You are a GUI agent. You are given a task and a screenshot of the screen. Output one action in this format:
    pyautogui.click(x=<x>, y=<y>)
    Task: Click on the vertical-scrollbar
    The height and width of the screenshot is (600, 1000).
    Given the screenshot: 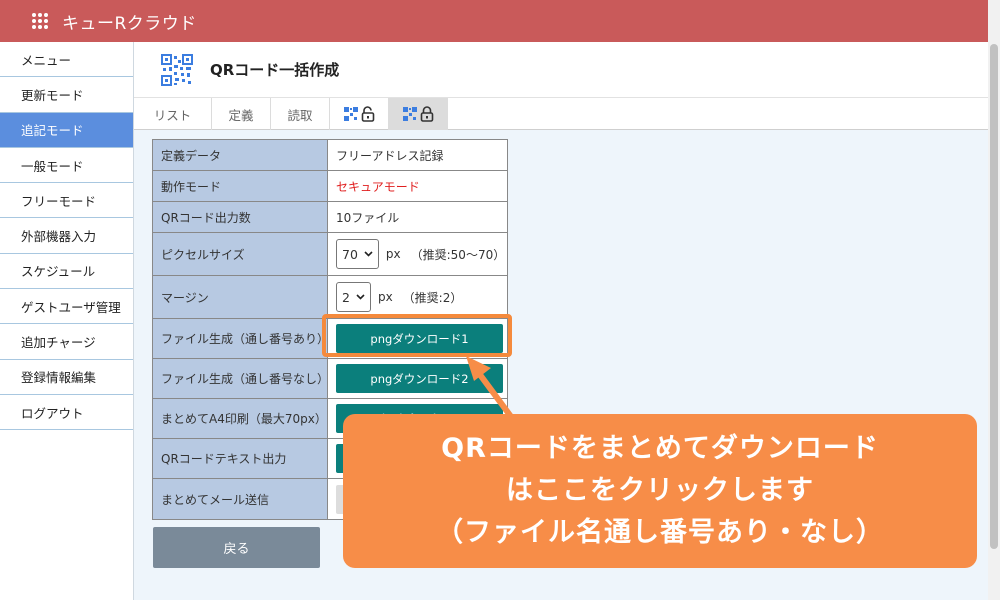 What is the action you would take?
    pyautogui.click(x=994, y=300)
    